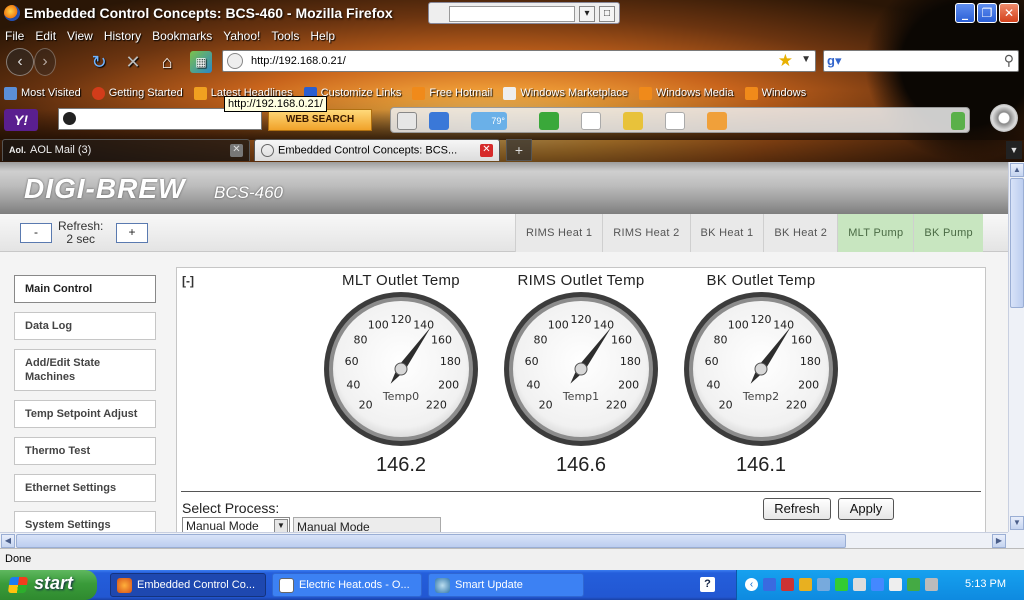  I want to click on bookmark-windows-media: Windows Media, so click(688, 92).